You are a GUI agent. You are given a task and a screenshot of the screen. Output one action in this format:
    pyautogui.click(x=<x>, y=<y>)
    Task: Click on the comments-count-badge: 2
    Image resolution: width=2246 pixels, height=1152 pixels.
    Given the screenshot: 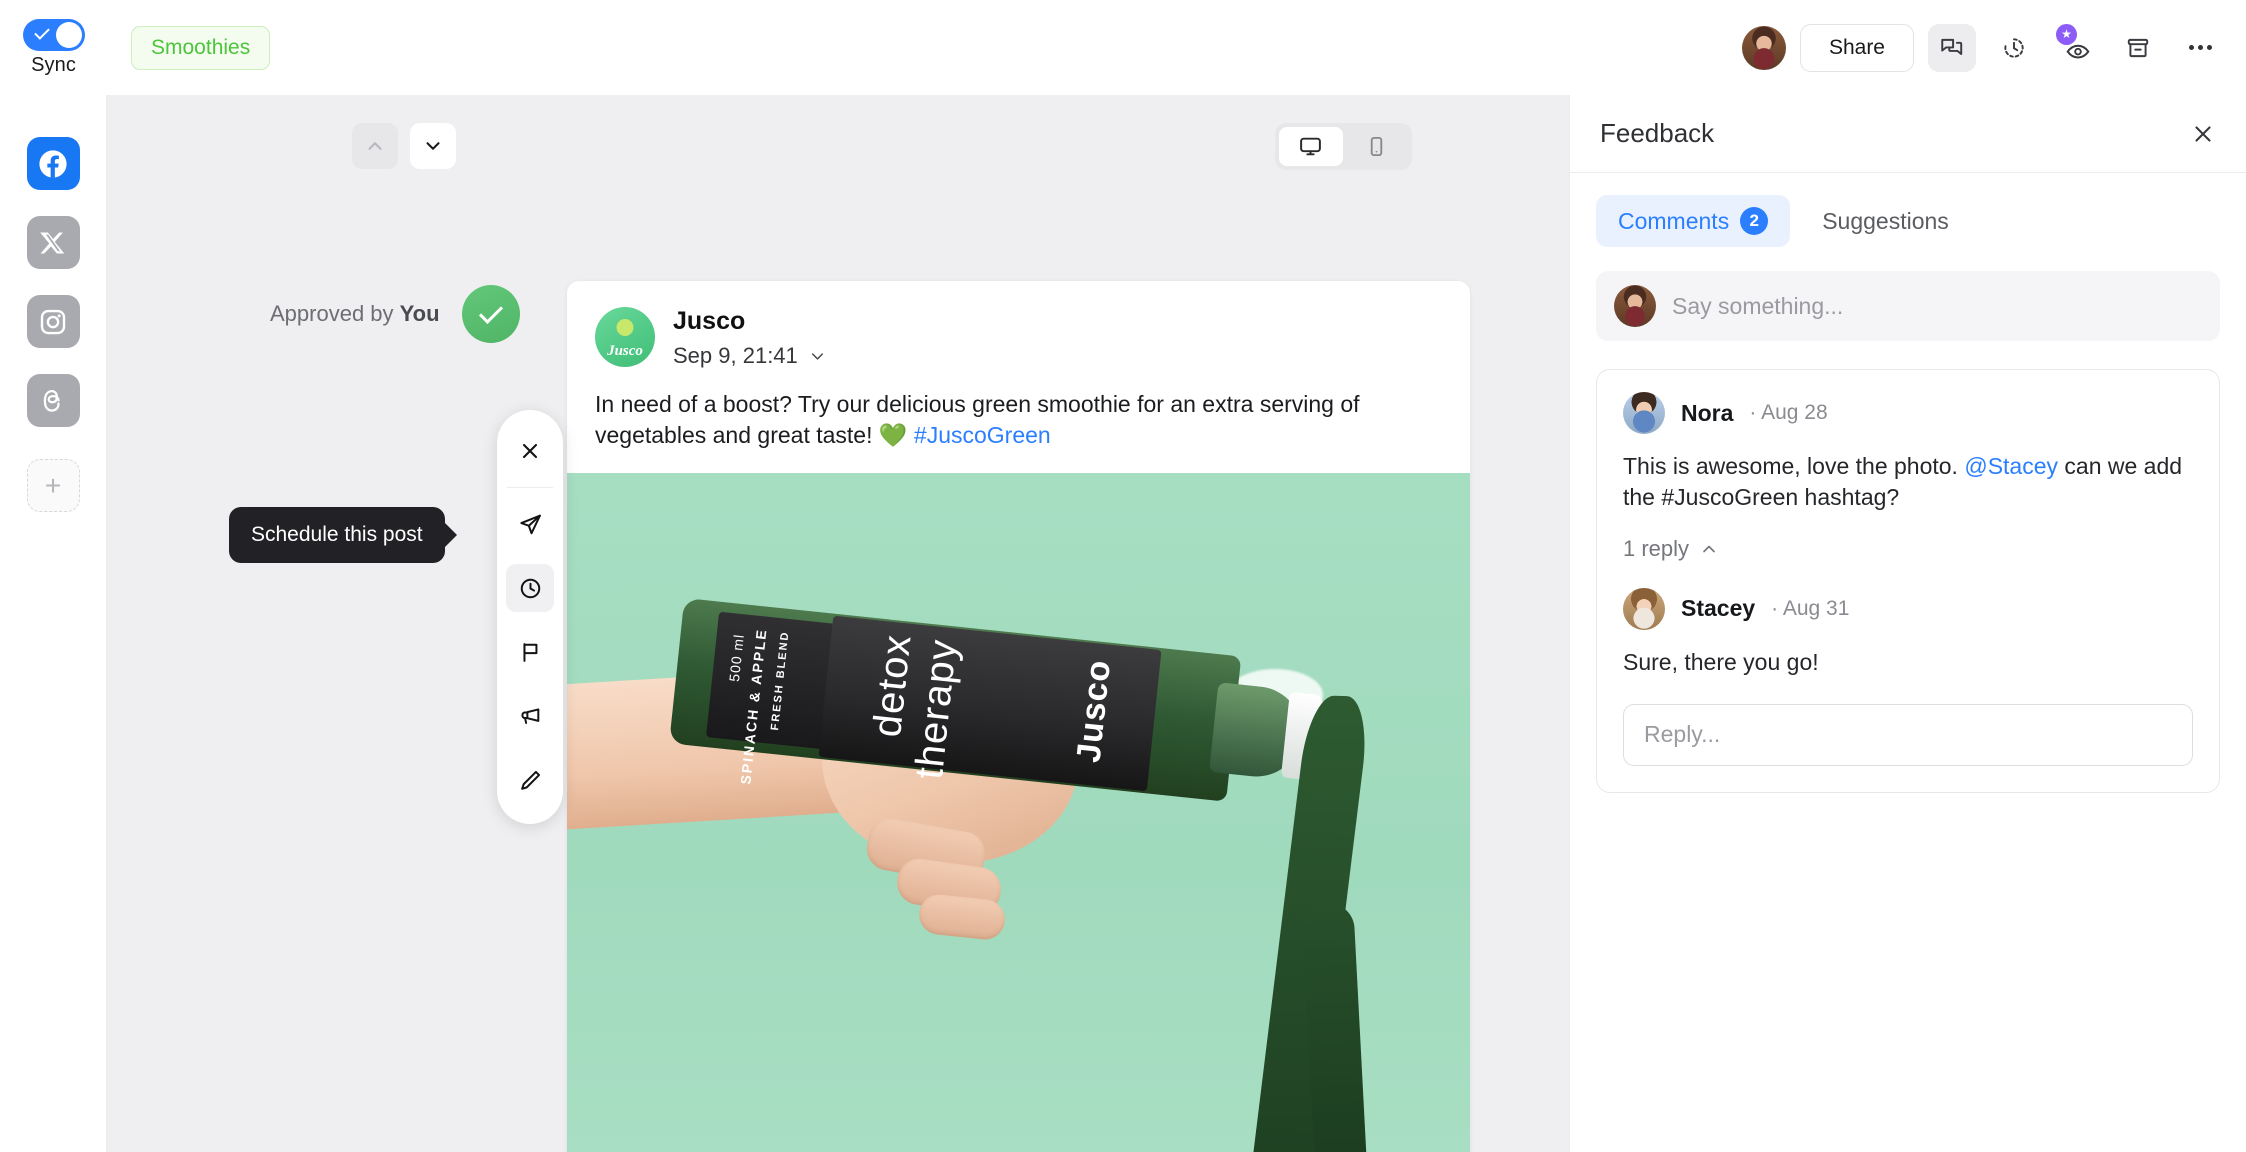 What is the action you would take?
    pyautogui.click(x=1754, y=221)
    